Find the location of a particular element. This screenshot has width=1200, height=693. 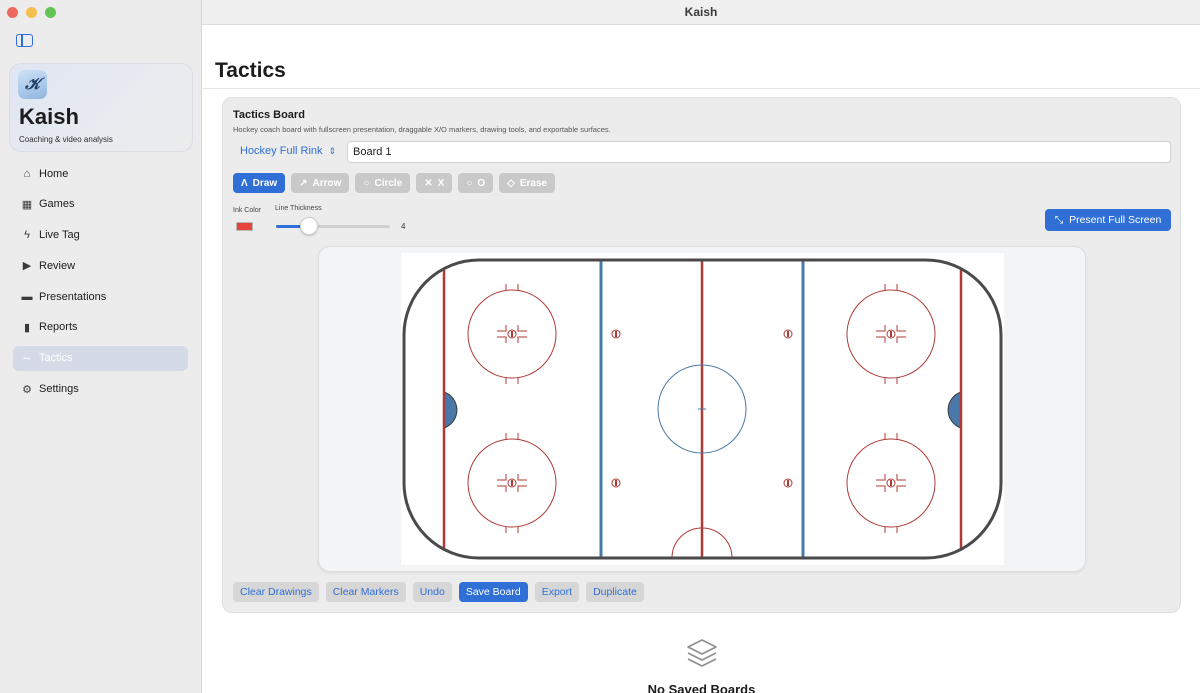

rink-type-select: Hockey Full Rink ⇕ is located at coordinates (288, 151).